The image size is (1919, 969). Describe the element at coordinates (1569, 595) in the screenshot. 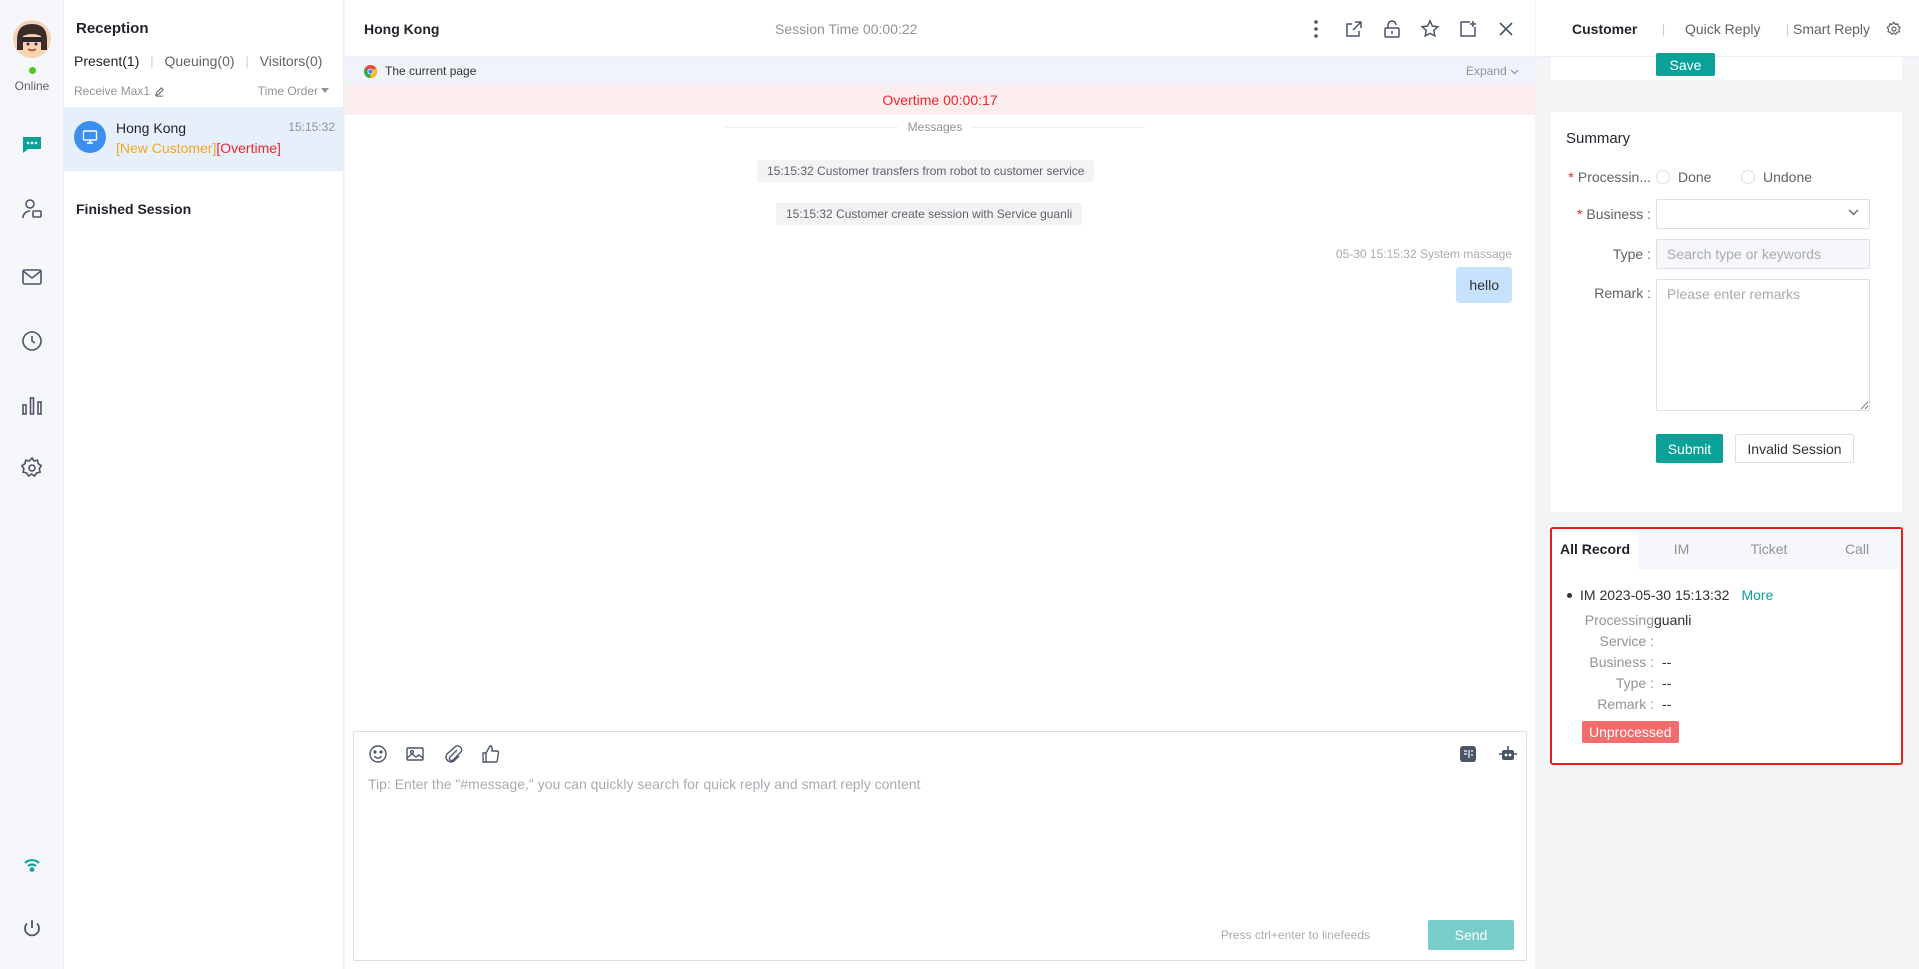

I see `bullet-dot` at that location.